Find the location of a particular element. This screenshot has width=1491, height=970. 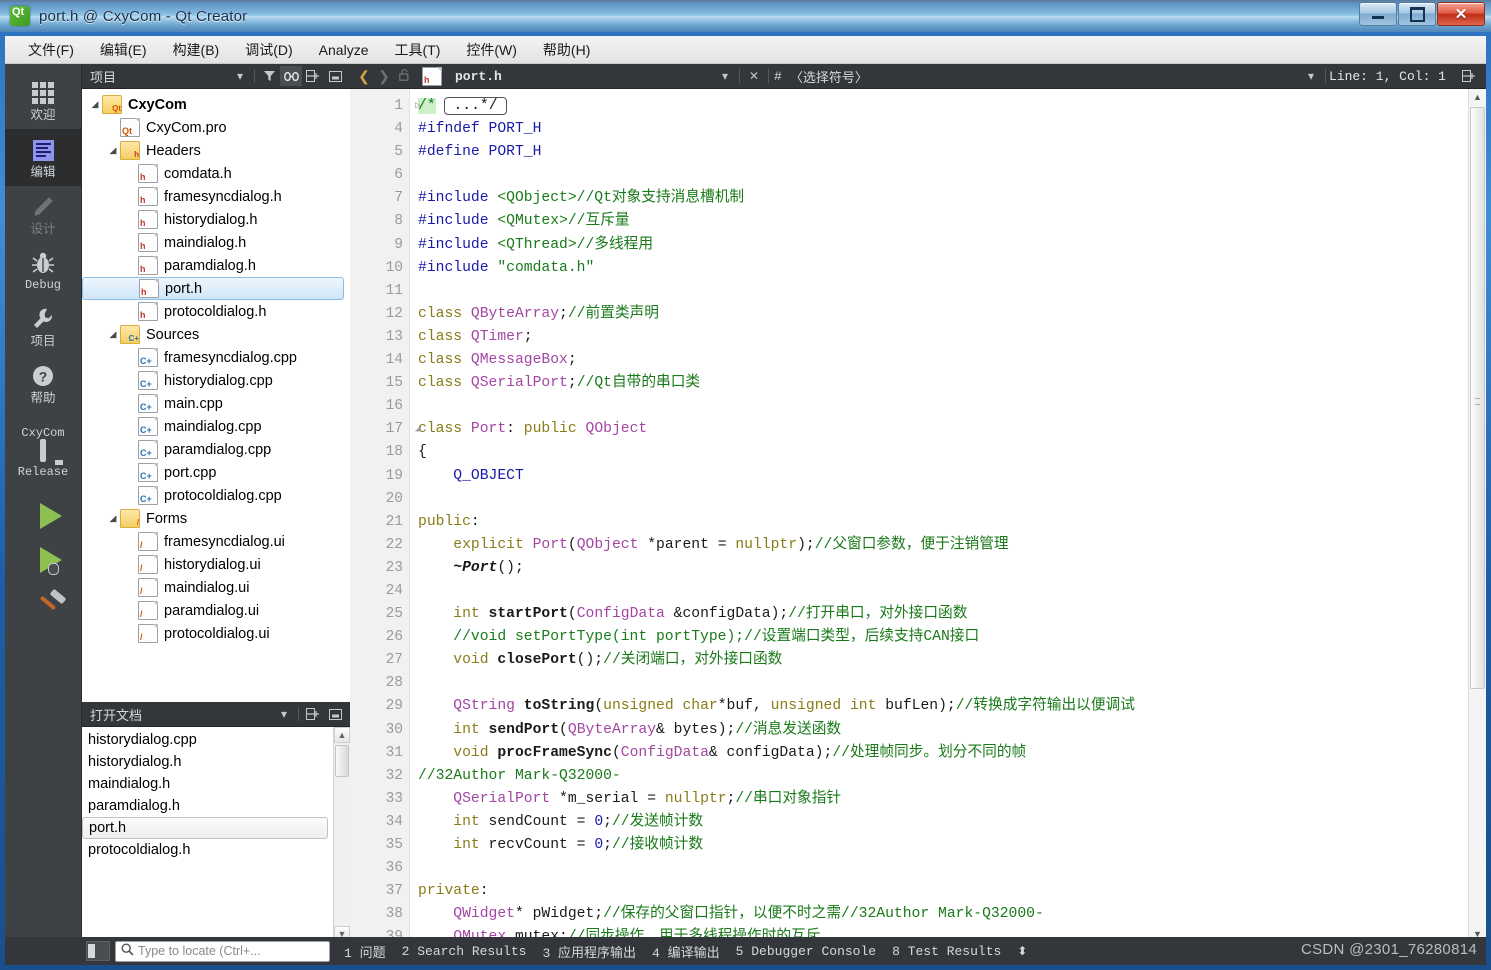

scroll-up-icon: ▲ is located at coordinates (342, 735).